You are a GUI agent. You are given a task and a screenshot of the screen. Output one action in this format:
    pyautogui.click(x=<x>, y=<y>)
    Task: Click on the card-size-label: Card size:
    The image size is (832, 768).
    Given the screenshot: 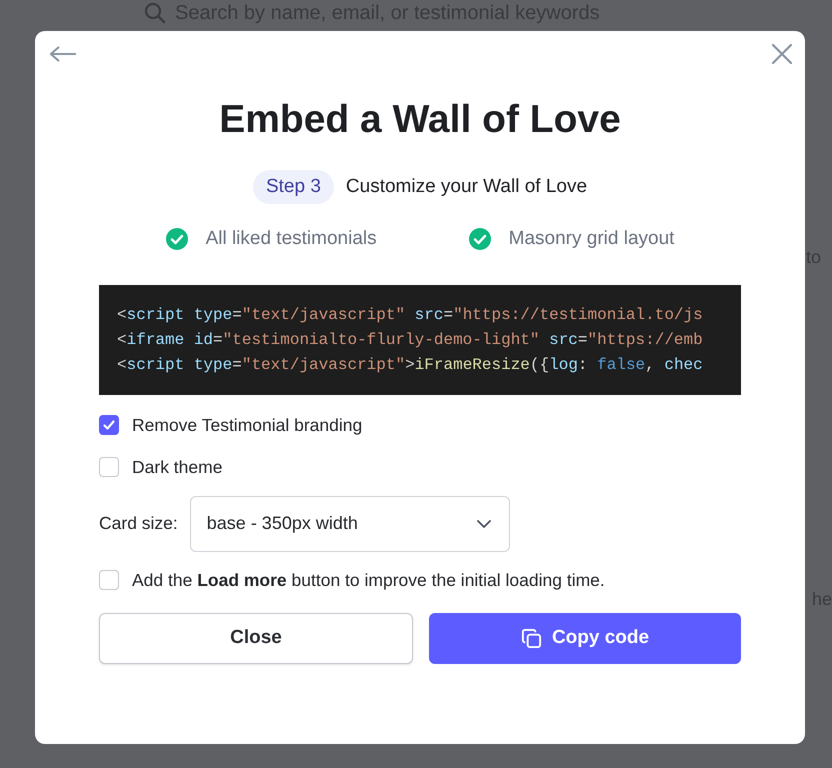 What is the action you would take?
    pyautogui.click(x=138, y=523)
    